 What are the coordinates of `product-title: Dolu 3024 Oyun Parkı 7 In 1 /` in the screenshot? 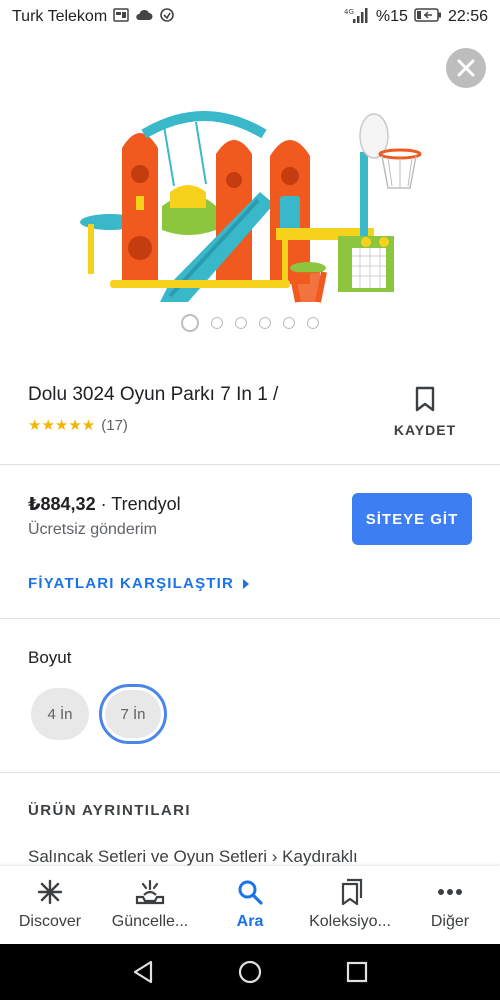 It's located at (153, 394).